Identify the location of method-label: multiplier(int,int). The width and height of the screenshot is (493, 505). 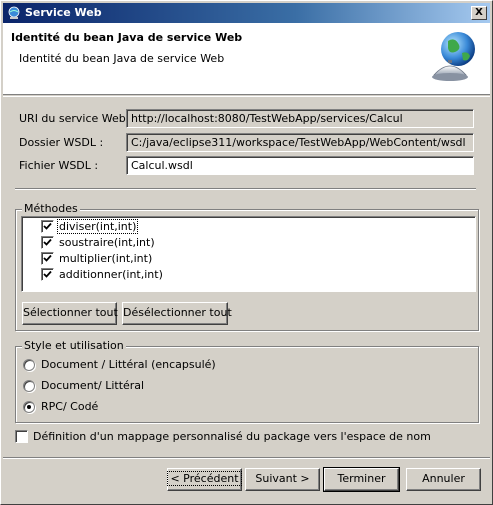
(106, 258).